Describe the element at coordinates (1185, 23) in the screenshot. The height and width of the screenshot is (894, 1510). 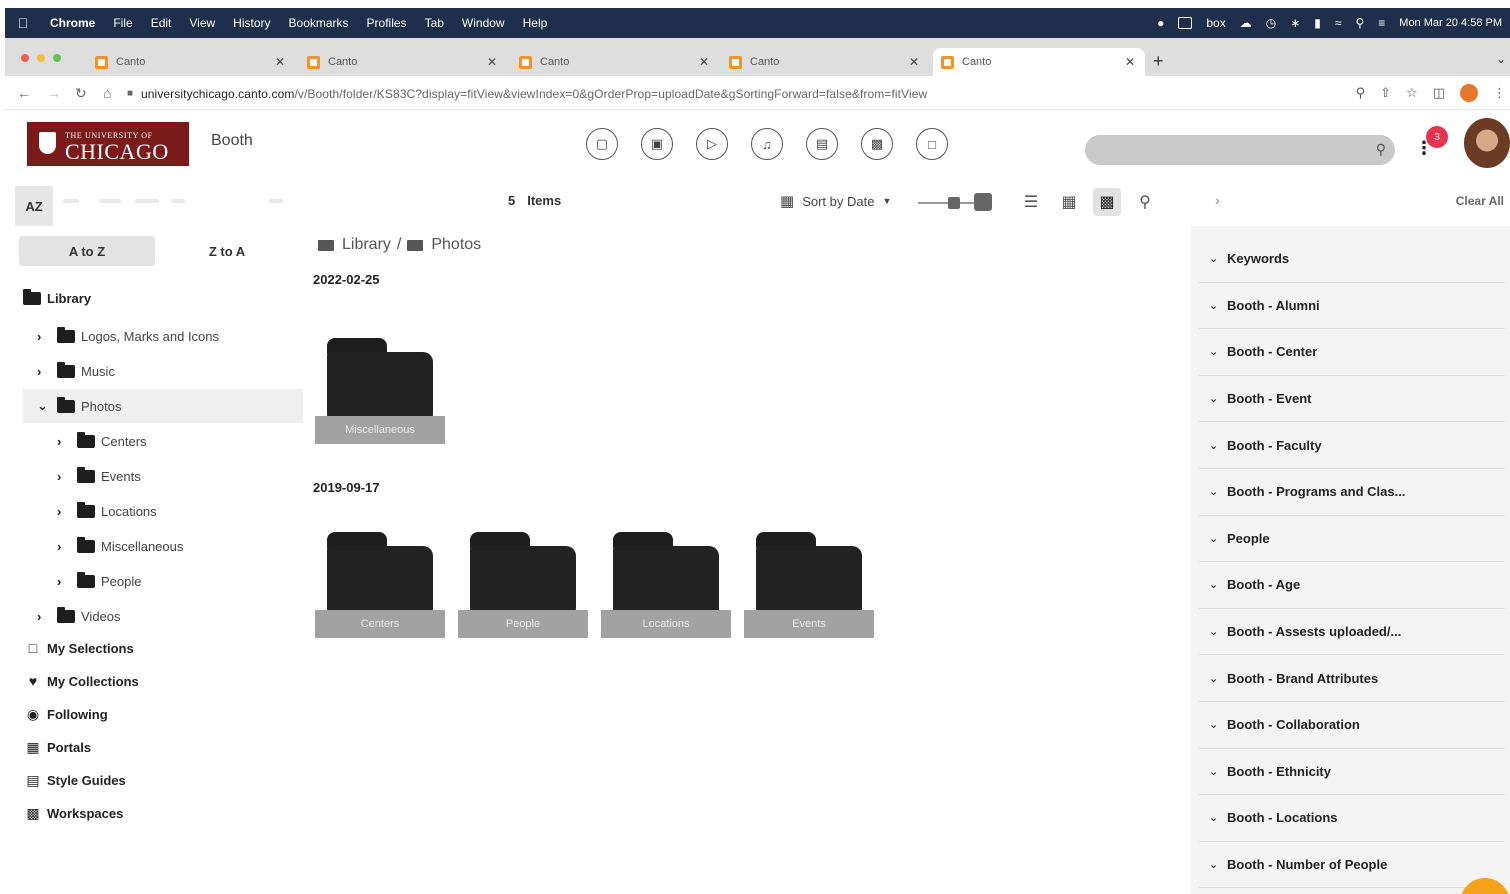
I see `screen-icon` at that location.